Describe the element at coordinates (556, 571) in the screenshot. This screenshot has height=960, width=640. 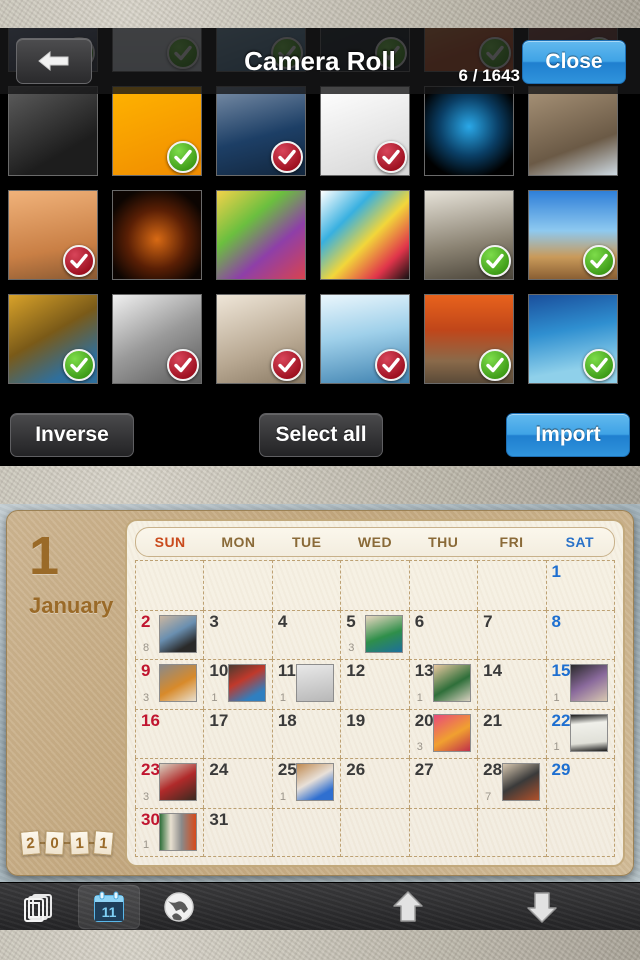
I see `day-number: 1` at that location.